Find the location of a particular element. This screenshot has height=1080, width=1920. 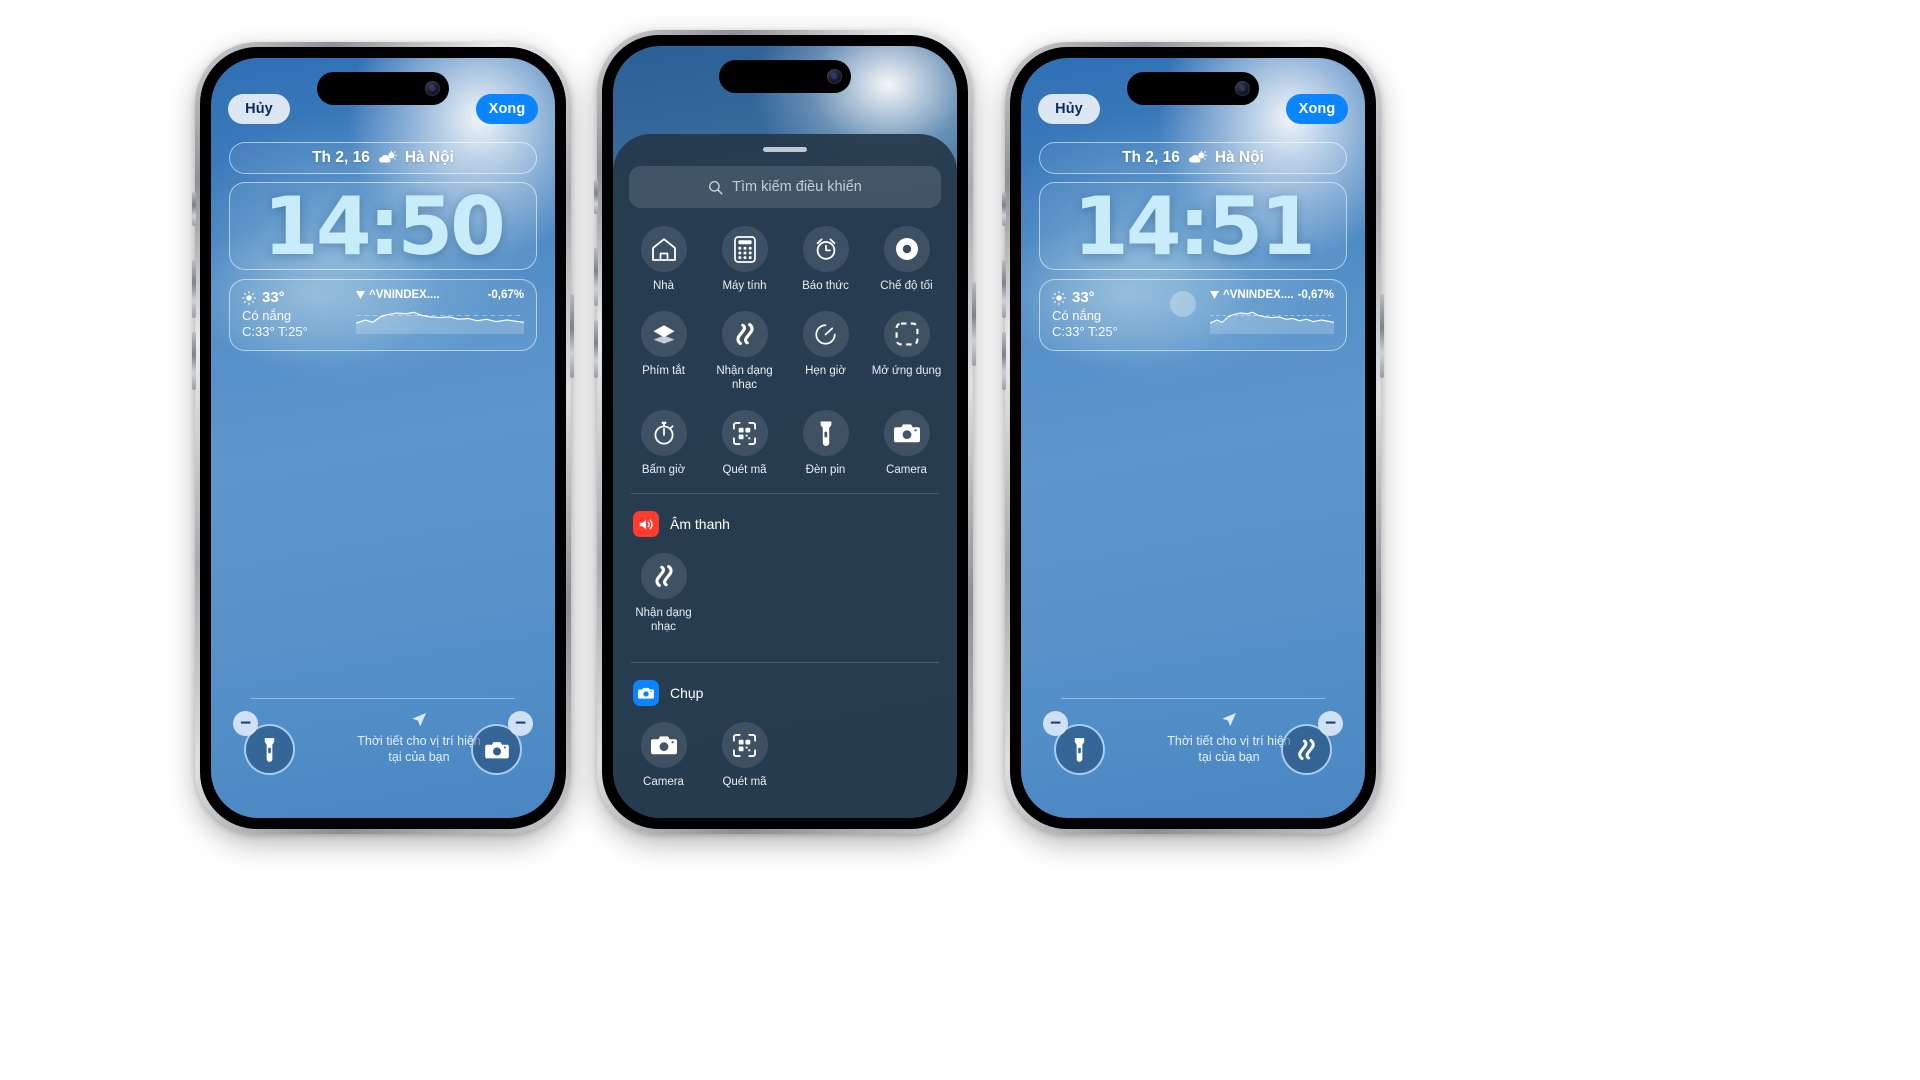

stock-change: -0,67% is located at coordinates (505, 295).